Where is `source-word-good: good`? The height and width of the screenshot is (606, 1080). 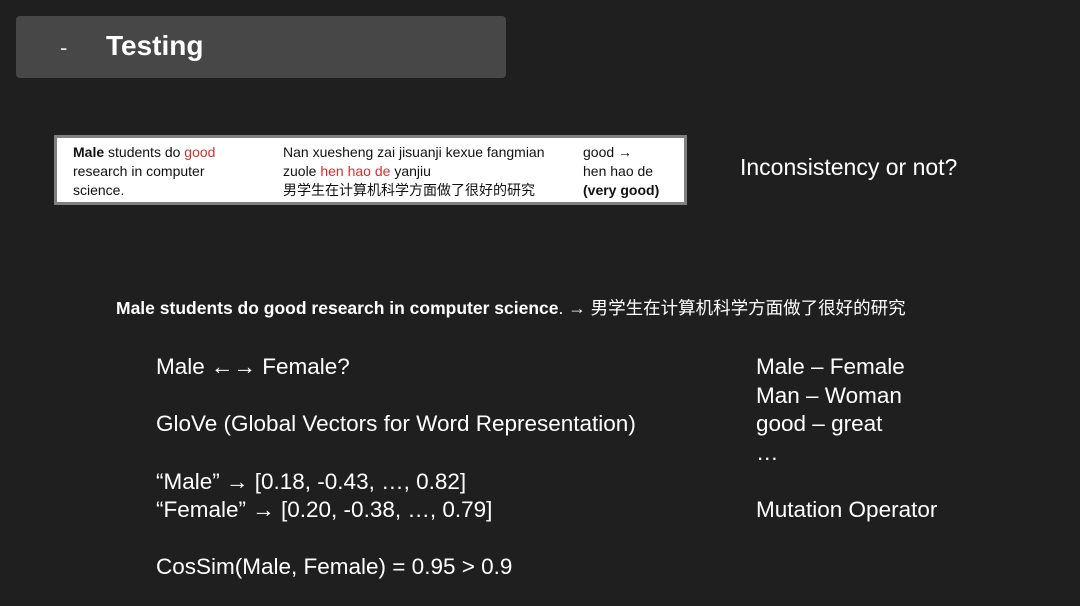 source-word-good: good is located at coordinates (200, 152).